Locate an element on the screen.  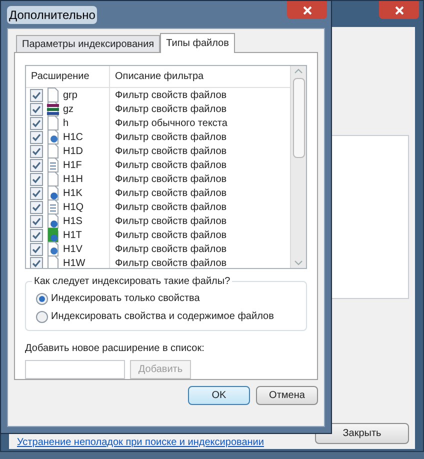
add-extension-label: Добавить новое расширение в список: is located at coordinates (115, 349).